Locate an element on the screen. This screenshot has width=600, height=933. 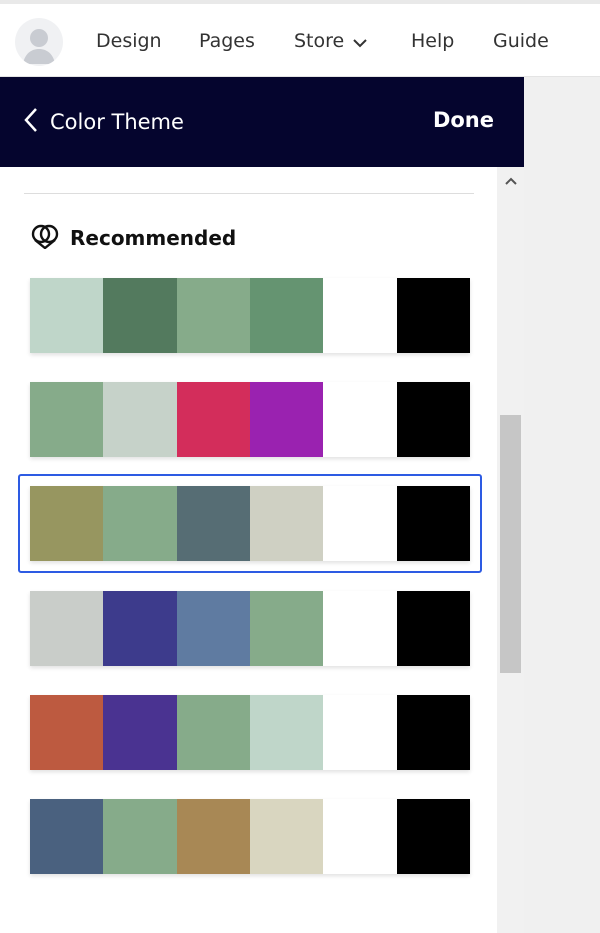
scrollbar is located at coordinates (510, 550).